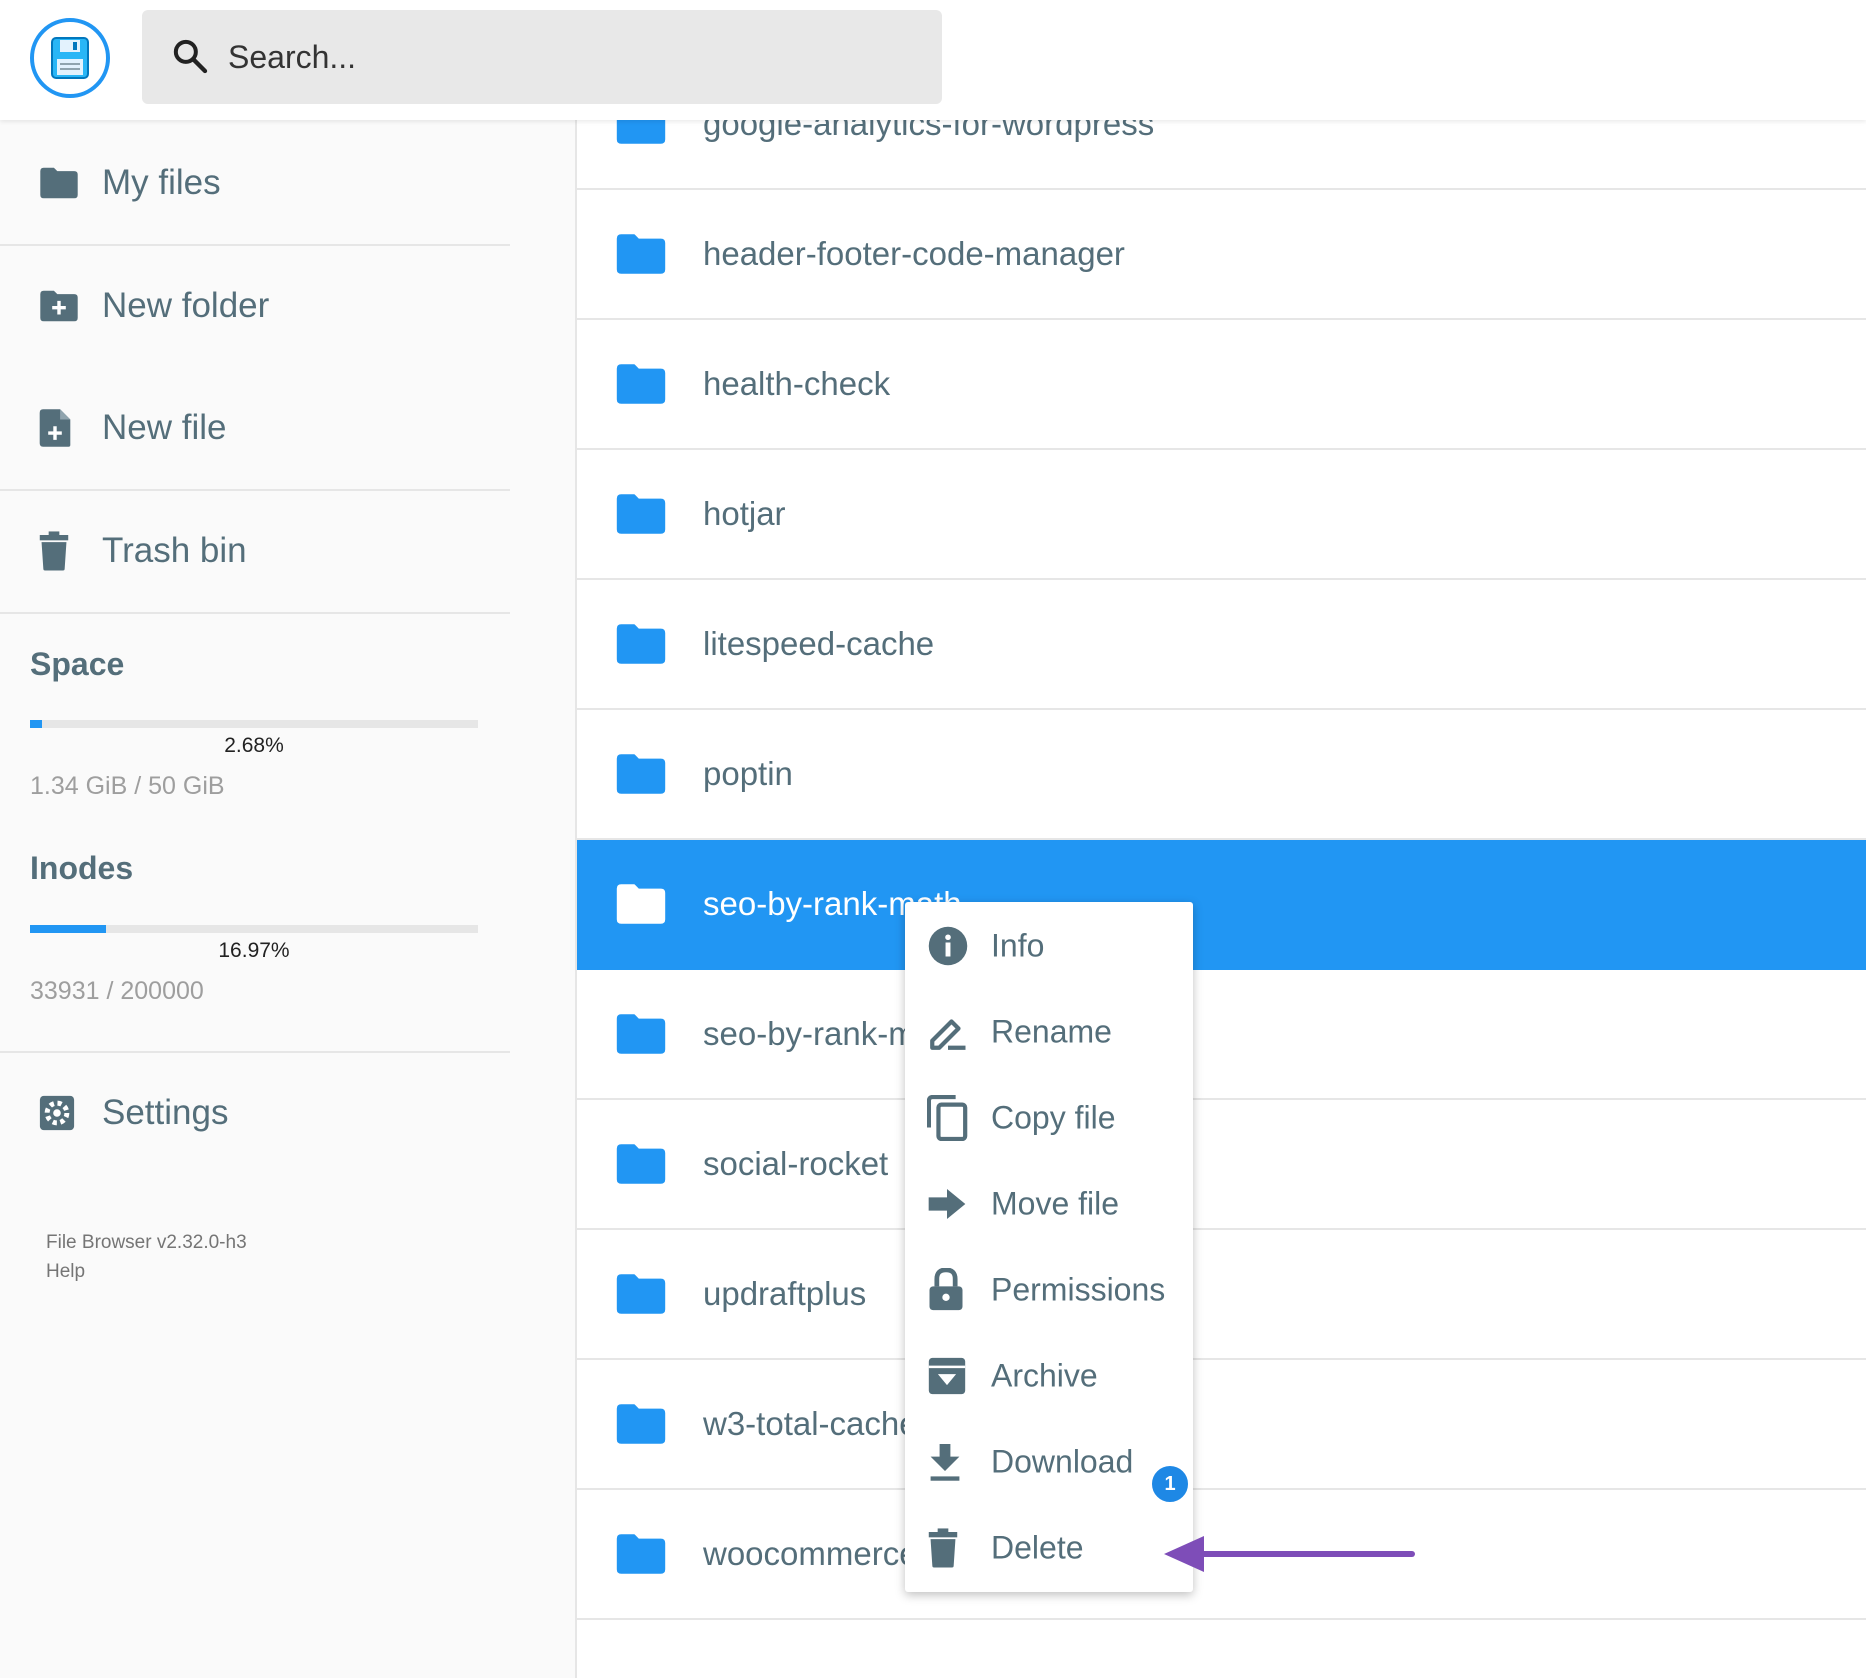  What do you see at coordinates (255, 1113) in the screenshot?
I see `sidebar-item-settings: Settings` at bounding box center [255, 1113].